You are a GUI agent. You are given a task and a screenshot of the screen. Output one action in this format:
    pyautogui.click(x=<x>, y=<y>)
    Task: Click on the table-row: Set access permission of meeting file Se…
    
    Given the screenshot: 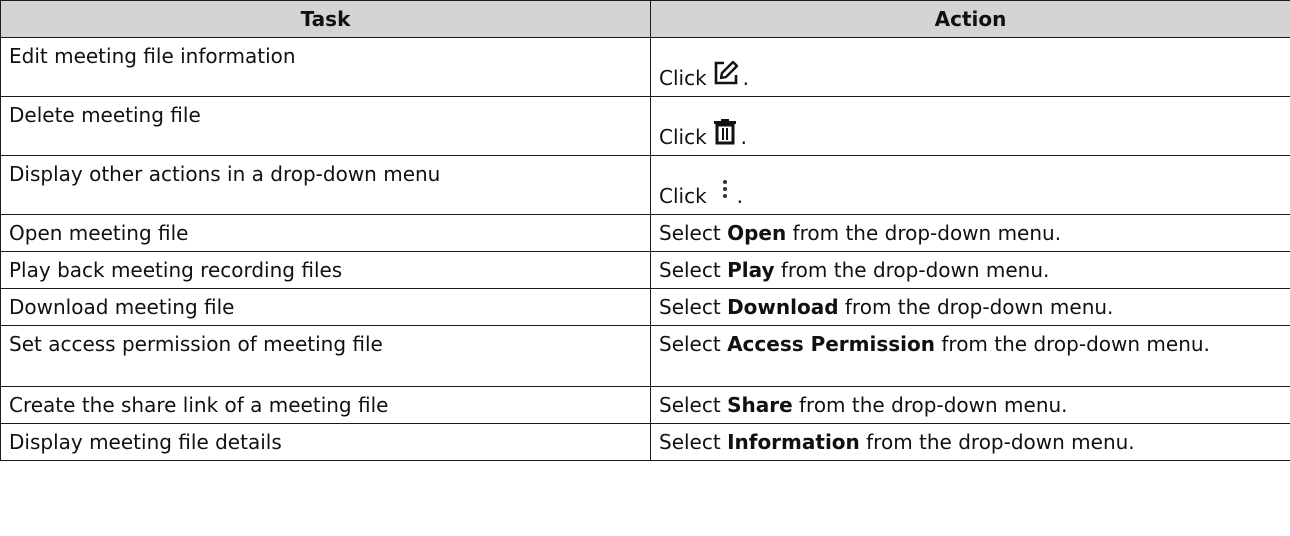 What is the action you would take?
    pyautogui.click(x=645, y=356)
    